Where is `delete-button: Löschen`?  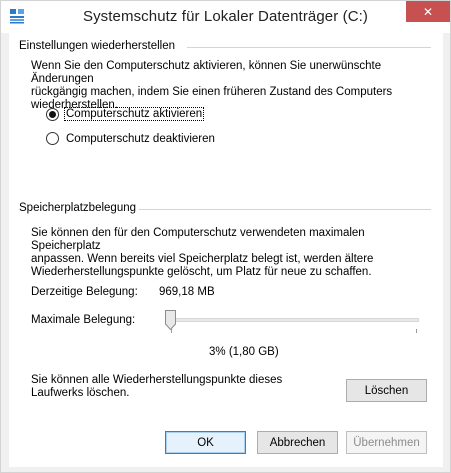 delete-button: Löschen is located at coordinates (386, 390).